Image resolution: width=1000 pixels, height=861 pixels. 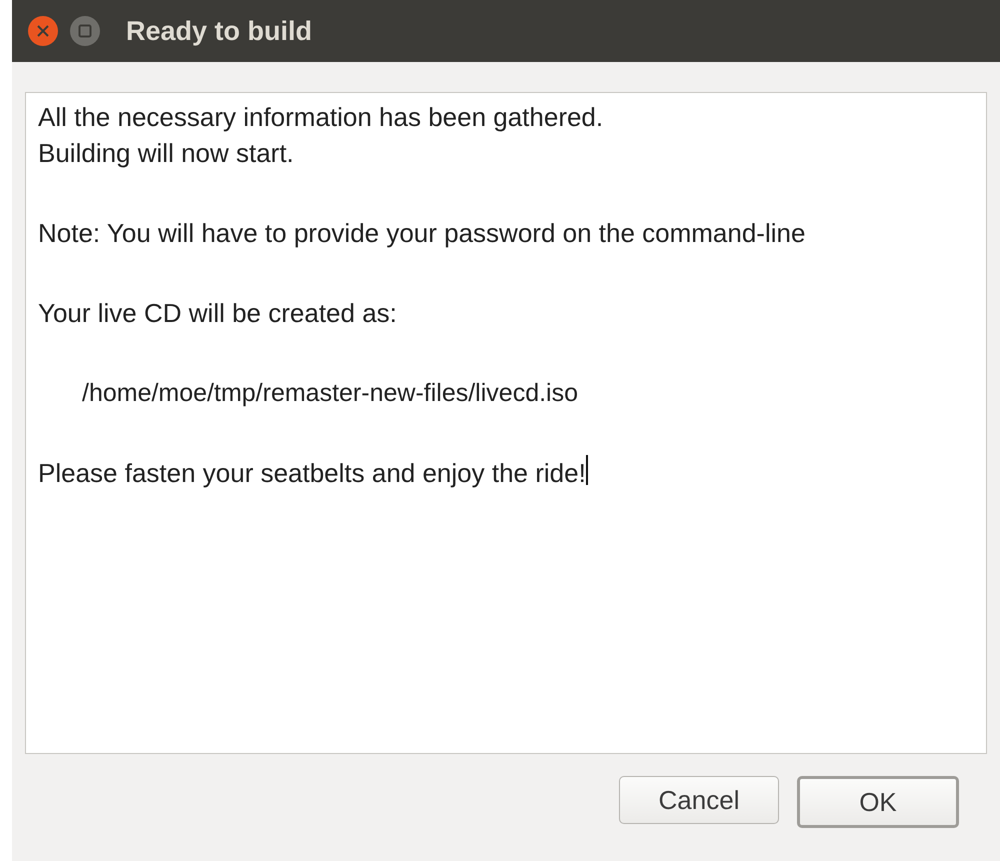 What do you see at coordinates (422, 233) in the screenshot?
I see `message-line: Note: You will have to provide your password on the command-line` at bounding box center [422, 233].